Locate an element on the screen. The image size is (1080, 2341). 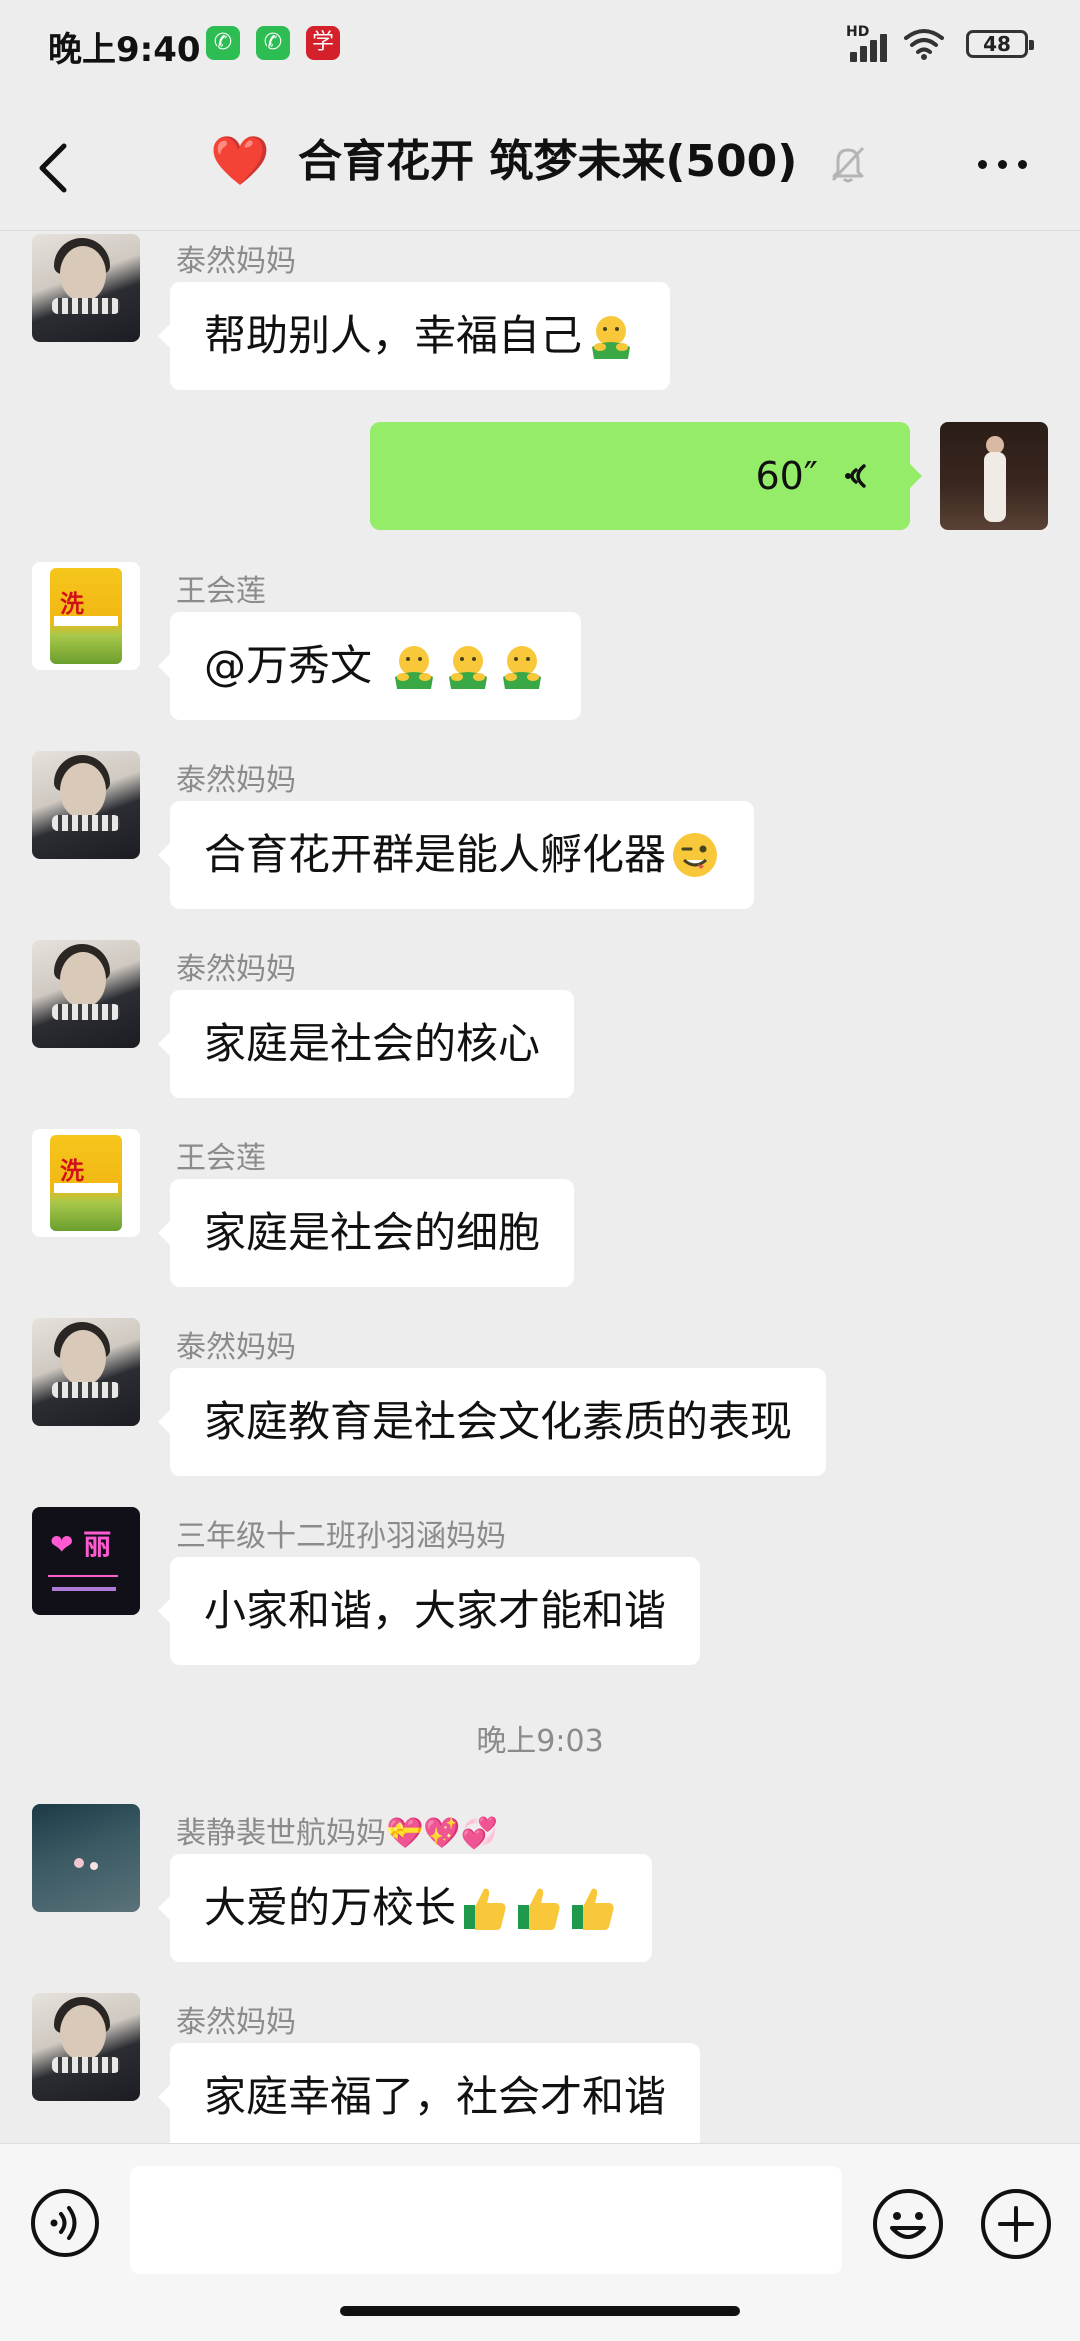
message-bubble: 帮助别人，幸福自己 is located at coordinates (414, 336).